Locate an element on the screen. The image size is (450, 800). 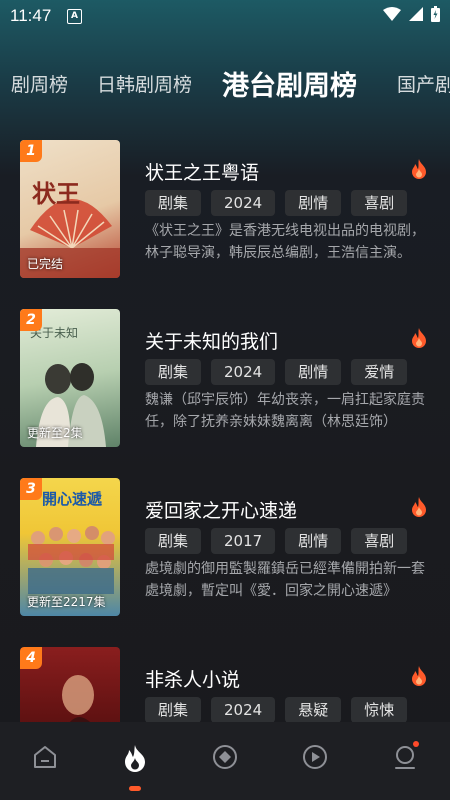
status-icons is located at coordinates (411, 14).